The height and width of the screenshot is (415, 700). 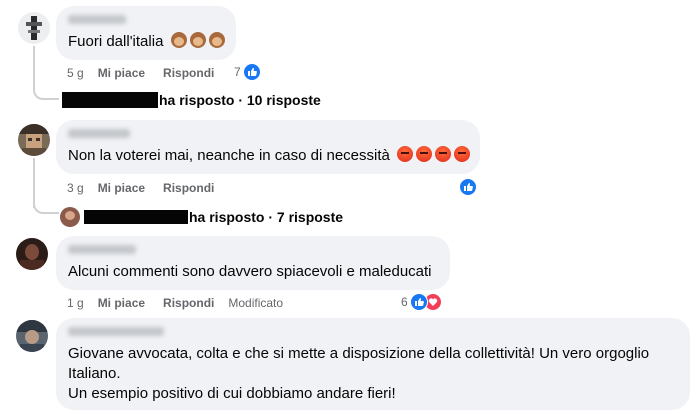 I want to click on comment-time: 5 g, so click(x=75, y=73).